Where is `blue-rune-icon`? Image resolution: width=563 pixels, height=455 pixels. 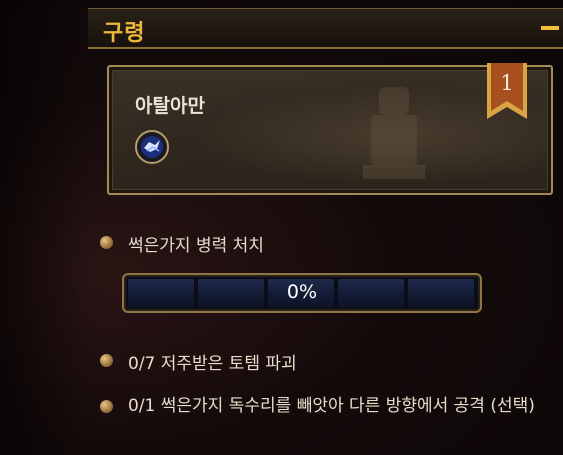 blue-rune-icon is located at coordinates (152, 147).